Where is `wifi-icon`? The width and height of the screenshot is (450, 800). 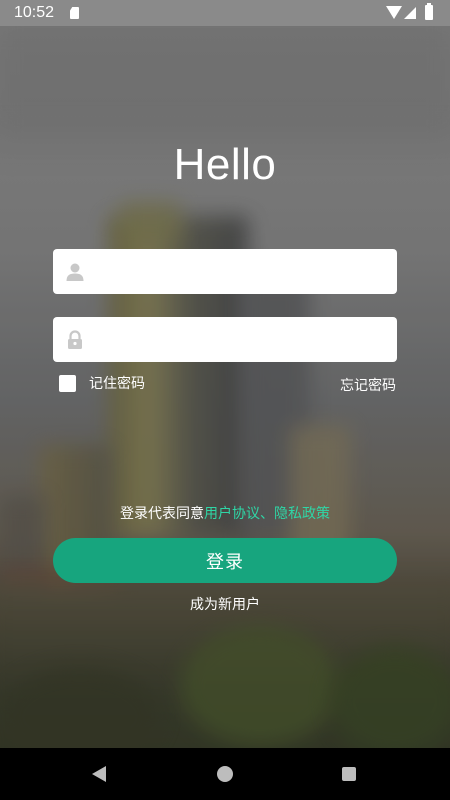 wifi-icon is located at coordinates (394, 12).